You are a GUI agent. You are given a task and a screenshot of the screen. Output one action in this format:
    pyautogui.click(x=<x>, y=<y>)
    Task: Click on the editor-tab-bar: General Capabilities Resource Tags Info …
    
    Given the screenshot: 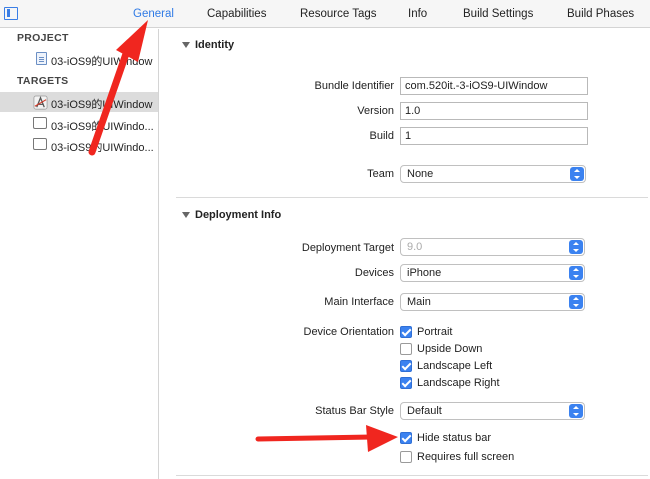 What is the action you would take?
    pyautogui.click(x=325, y=14)
    